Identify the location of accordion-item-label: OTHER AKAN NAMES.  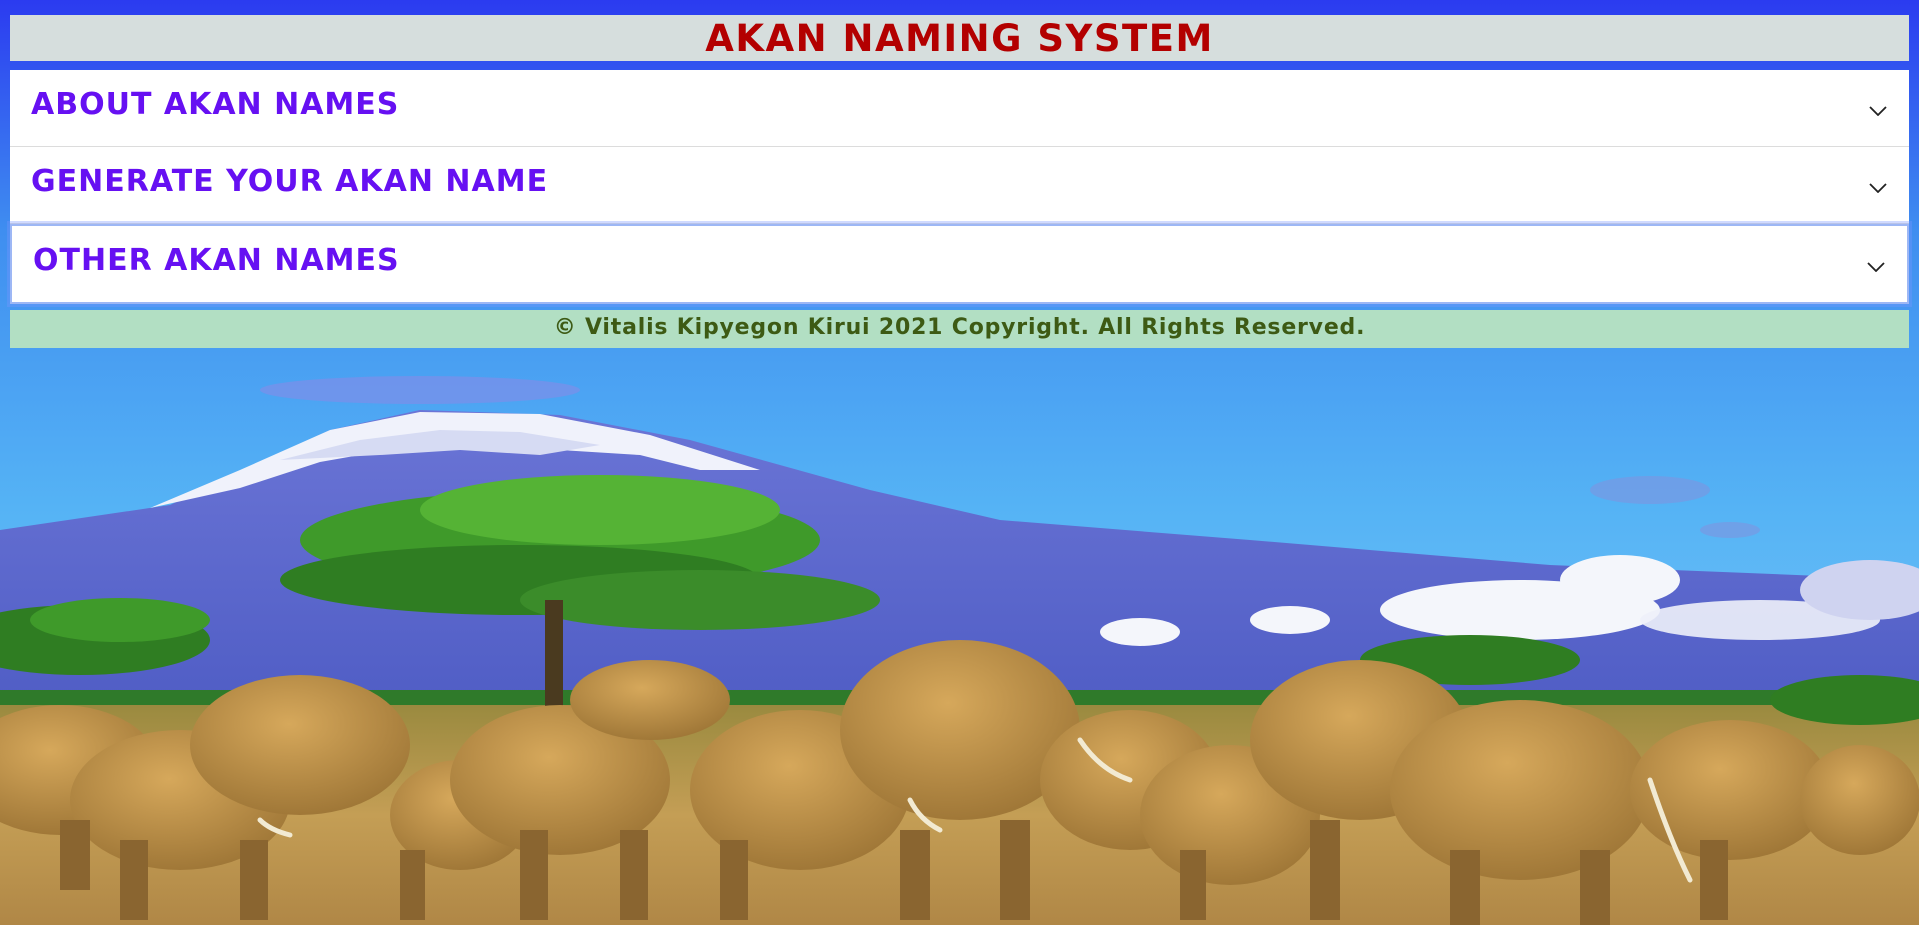
(216, 260).